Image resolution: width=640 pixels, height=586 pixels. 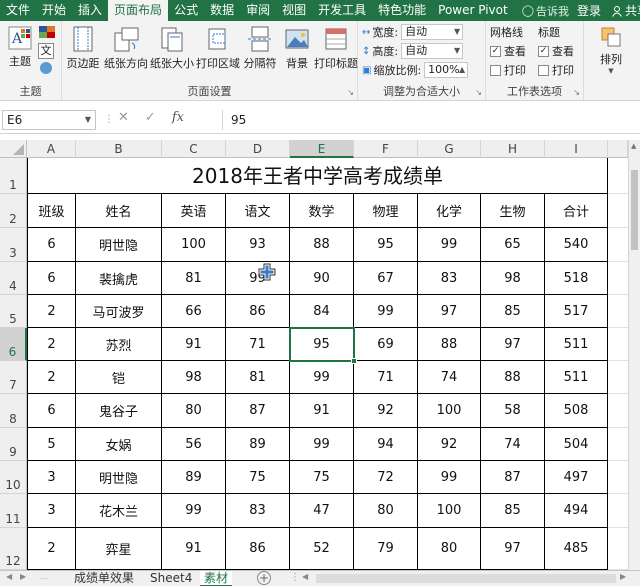 What do you see at coordinates (336, 48) in the screenshot?
I see `print-titles-button: 打印标题` at bounding box center [336, 48].